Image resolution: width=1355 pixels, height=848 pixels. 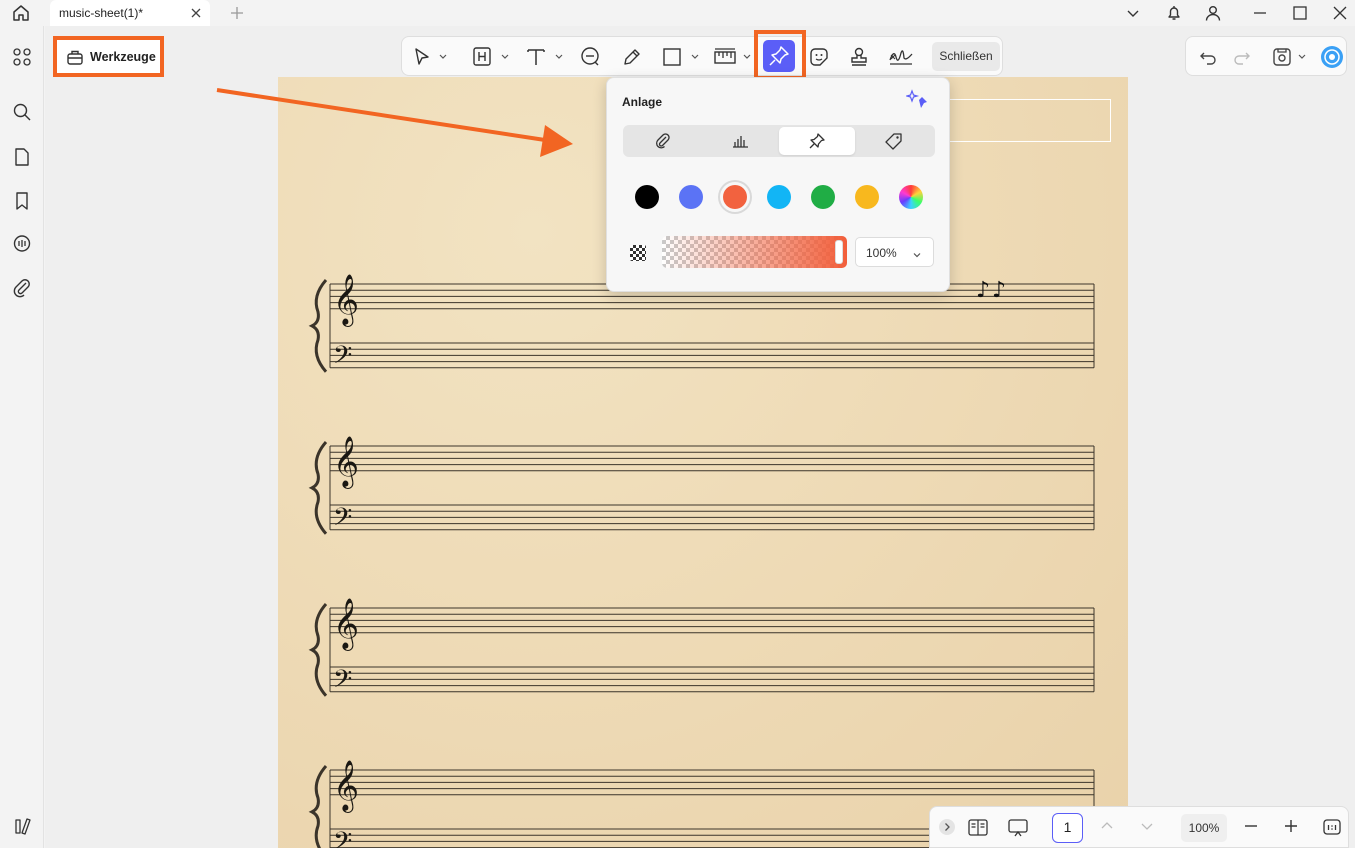 I want to click on segment-attachment, so click(x=663, y=141).